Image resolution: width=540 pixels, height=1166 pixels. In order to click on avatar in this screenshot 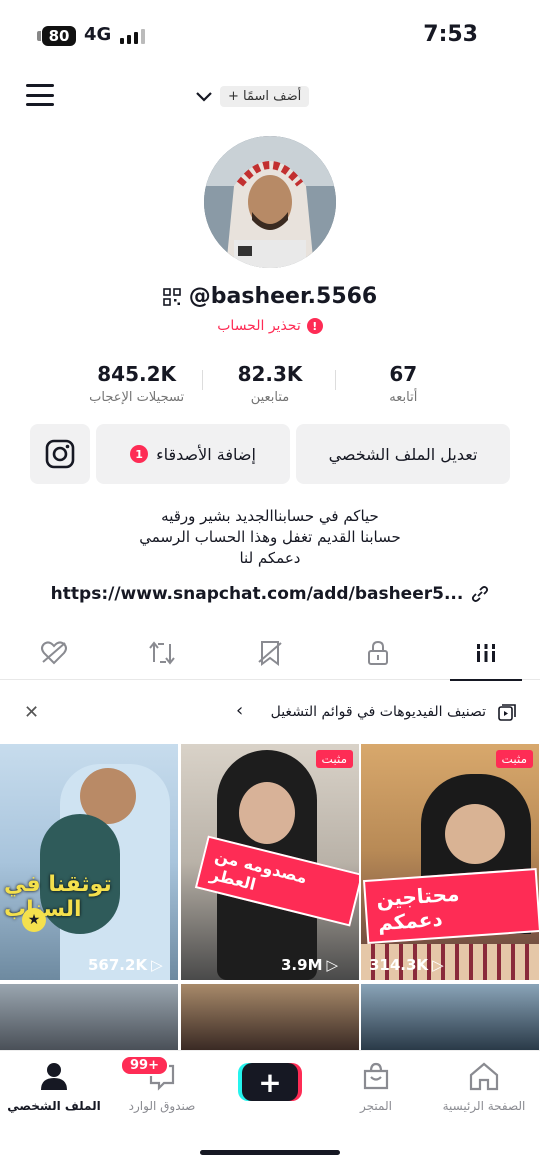, I will do `click(270, 202)`.